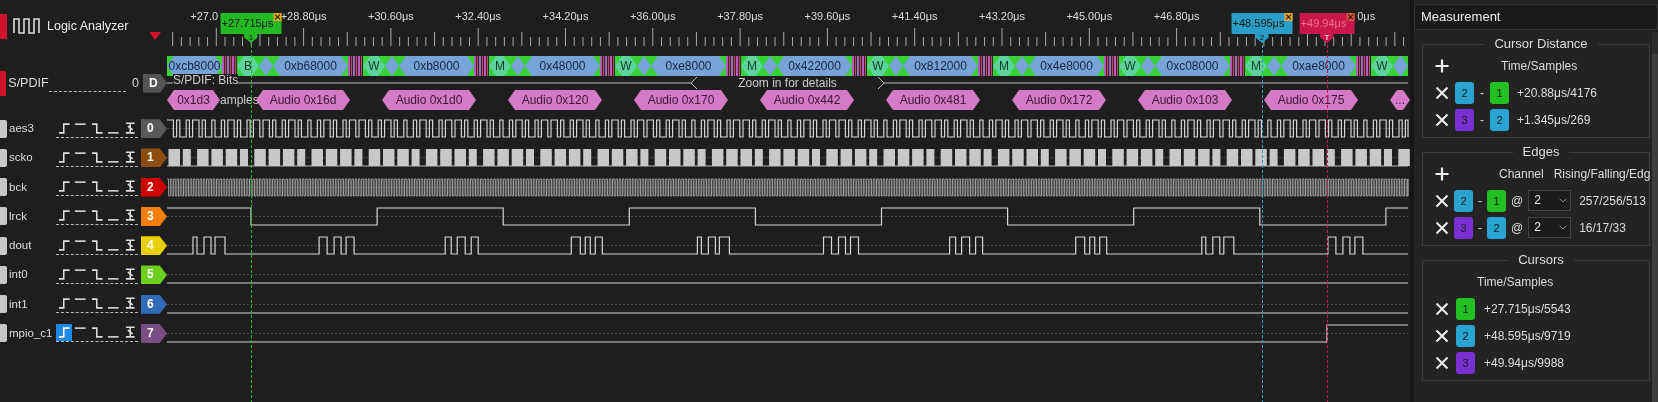  What do you see at coordinates (135, 83) in the screenshot?
I see `decoder-index: 0` at bounding box center [135, 83].